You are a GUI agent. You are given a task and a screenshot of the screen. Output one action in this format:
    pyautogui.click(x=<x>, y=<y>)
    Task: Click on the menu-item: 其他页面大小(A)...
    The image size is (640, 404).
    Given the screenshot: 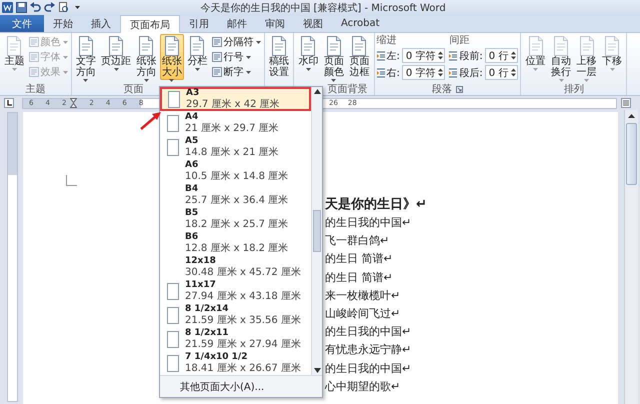 What is the action you would take?
    pyautogui.click(x=241, y=386)
    